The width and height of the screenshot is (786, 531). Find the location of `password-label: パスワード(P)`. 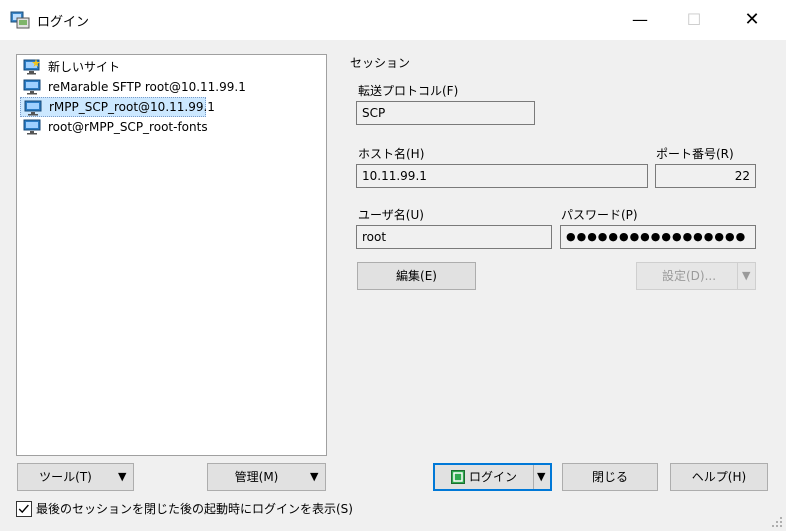

password-label: パスワード(P) is located at coordinates (599, 215).